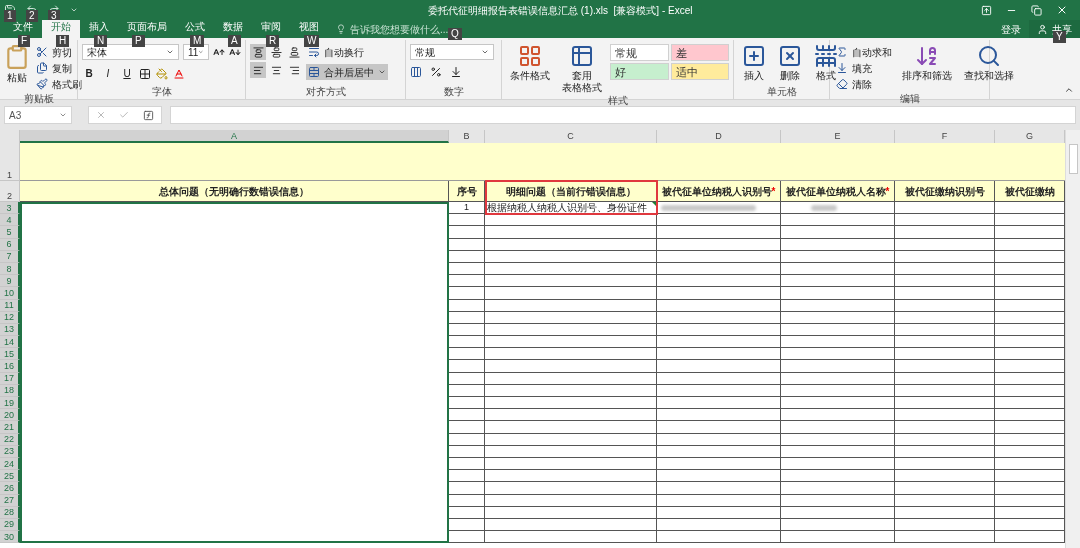  What do you see at coordinates (197, 41) in the screenshot?
I see `keytip-tooltip: M` at bounding box center [197, 41].